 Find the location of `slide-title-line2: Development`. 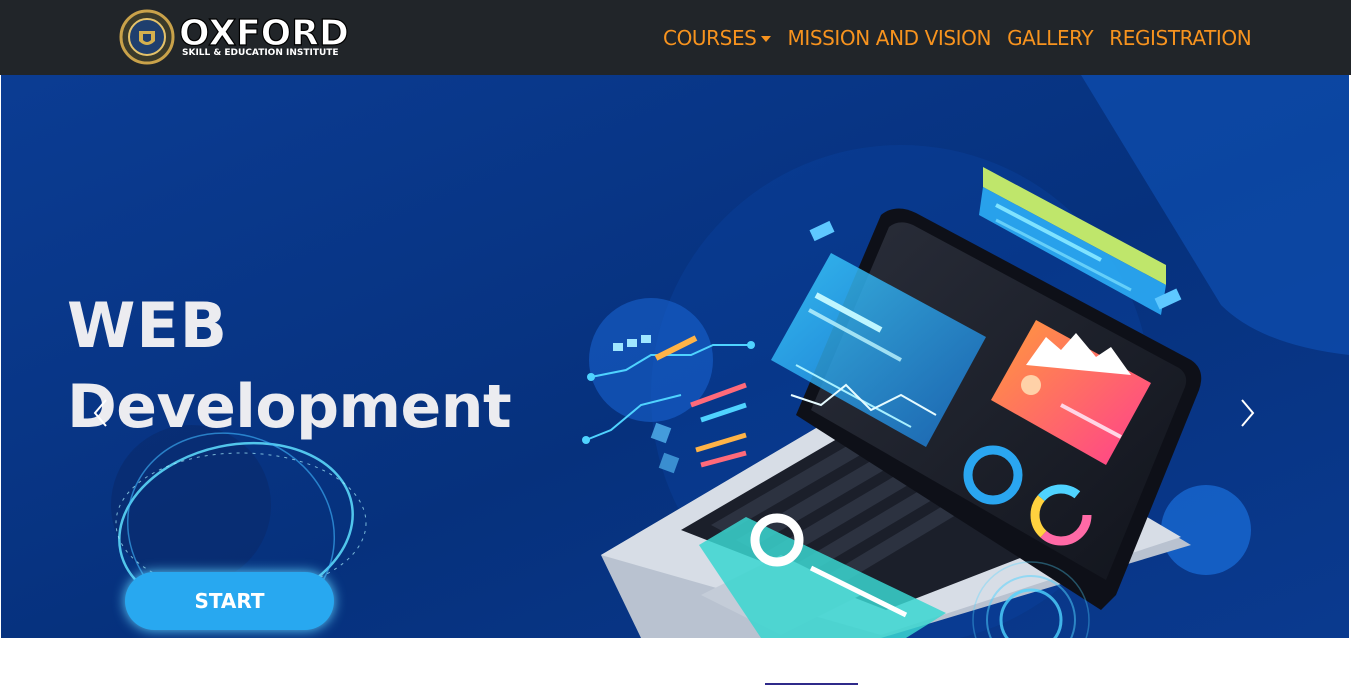

slide-title-line2: Development is located at coordinates (289, 407).